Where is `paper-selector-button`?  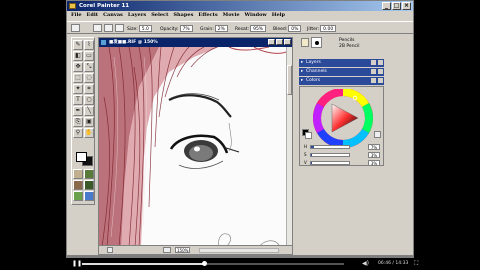
paper-selector-button is located at coordinates (78, 174).